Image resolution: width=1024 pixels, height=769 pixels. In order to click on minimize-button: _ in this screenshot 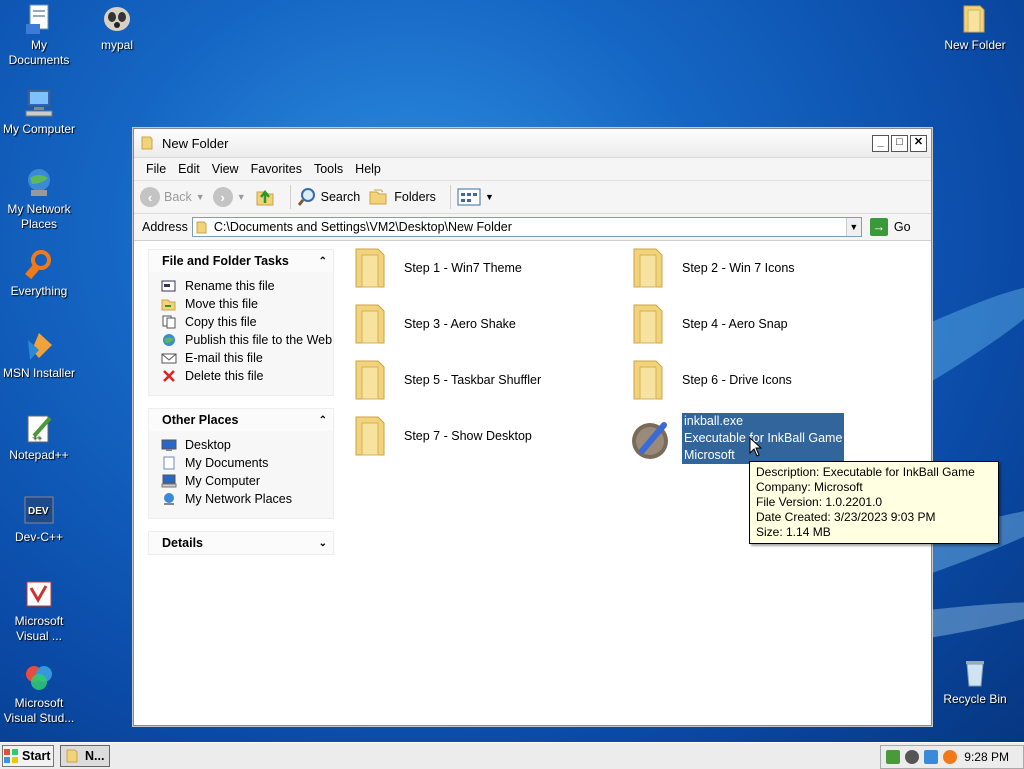, I will do `click(880, 143)`.